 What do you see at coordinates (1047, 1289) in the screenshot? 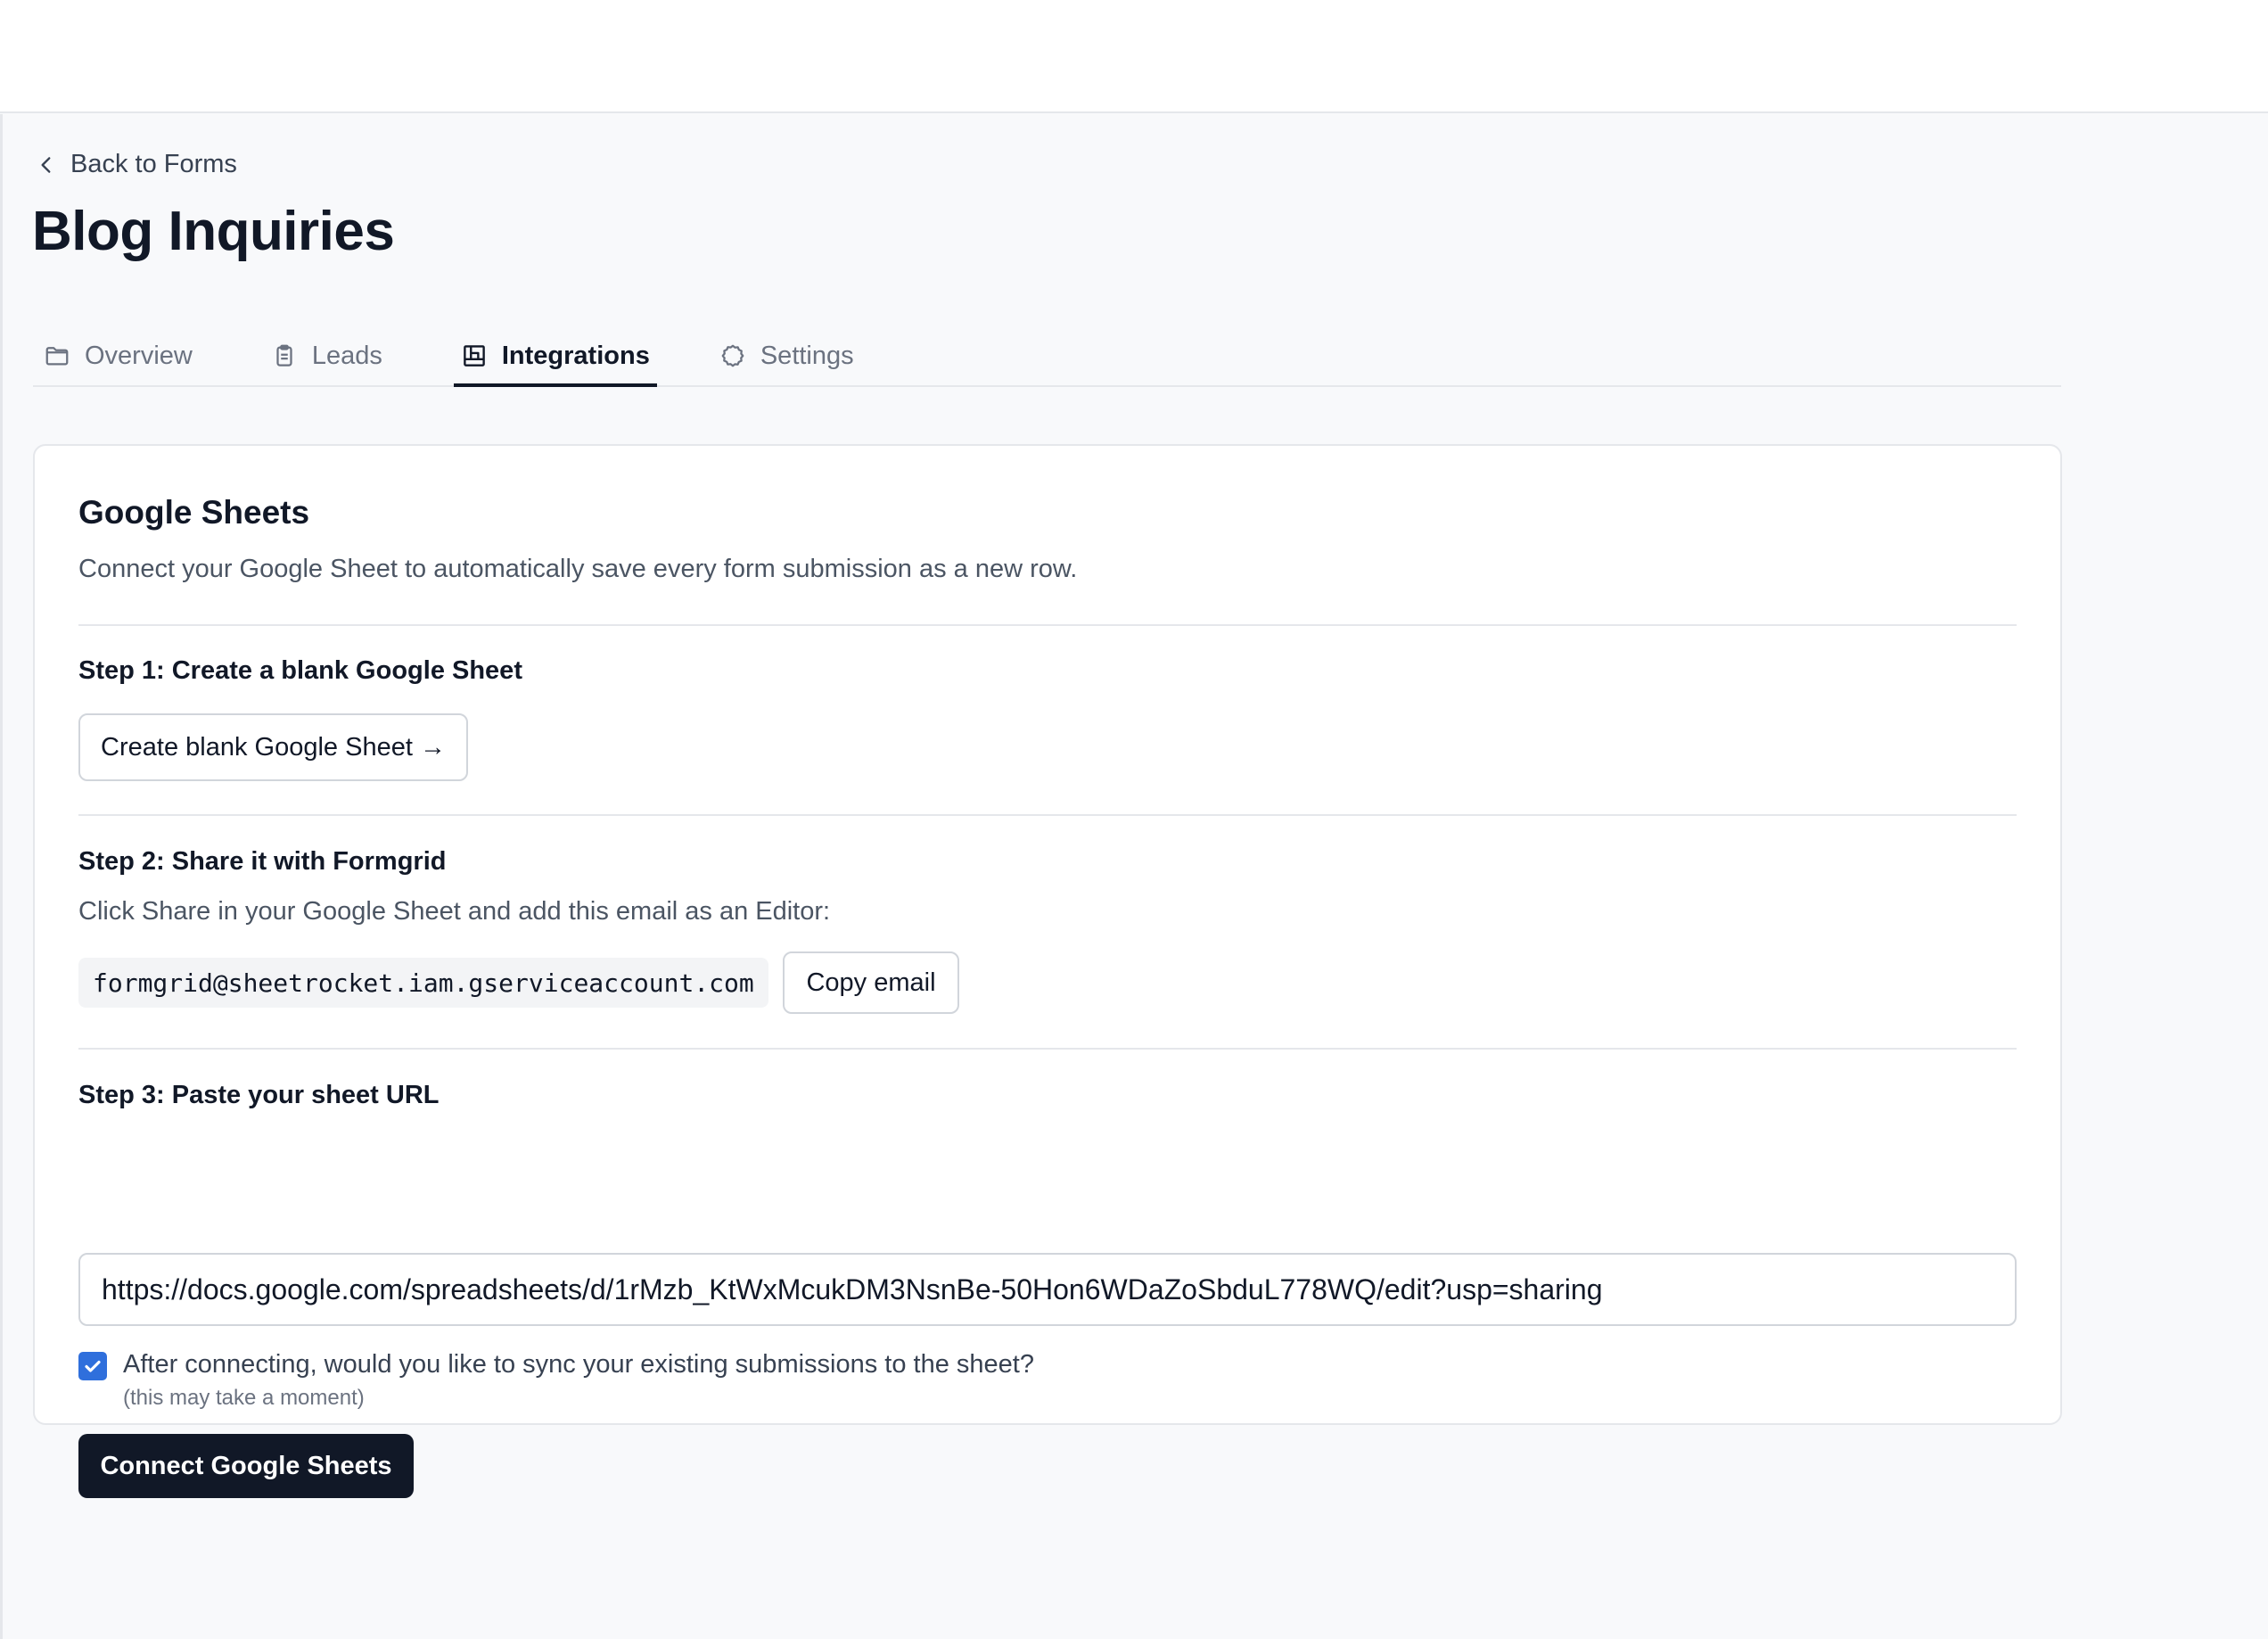
I see `sheet-url-input` at bounding box center [1047, 1289].